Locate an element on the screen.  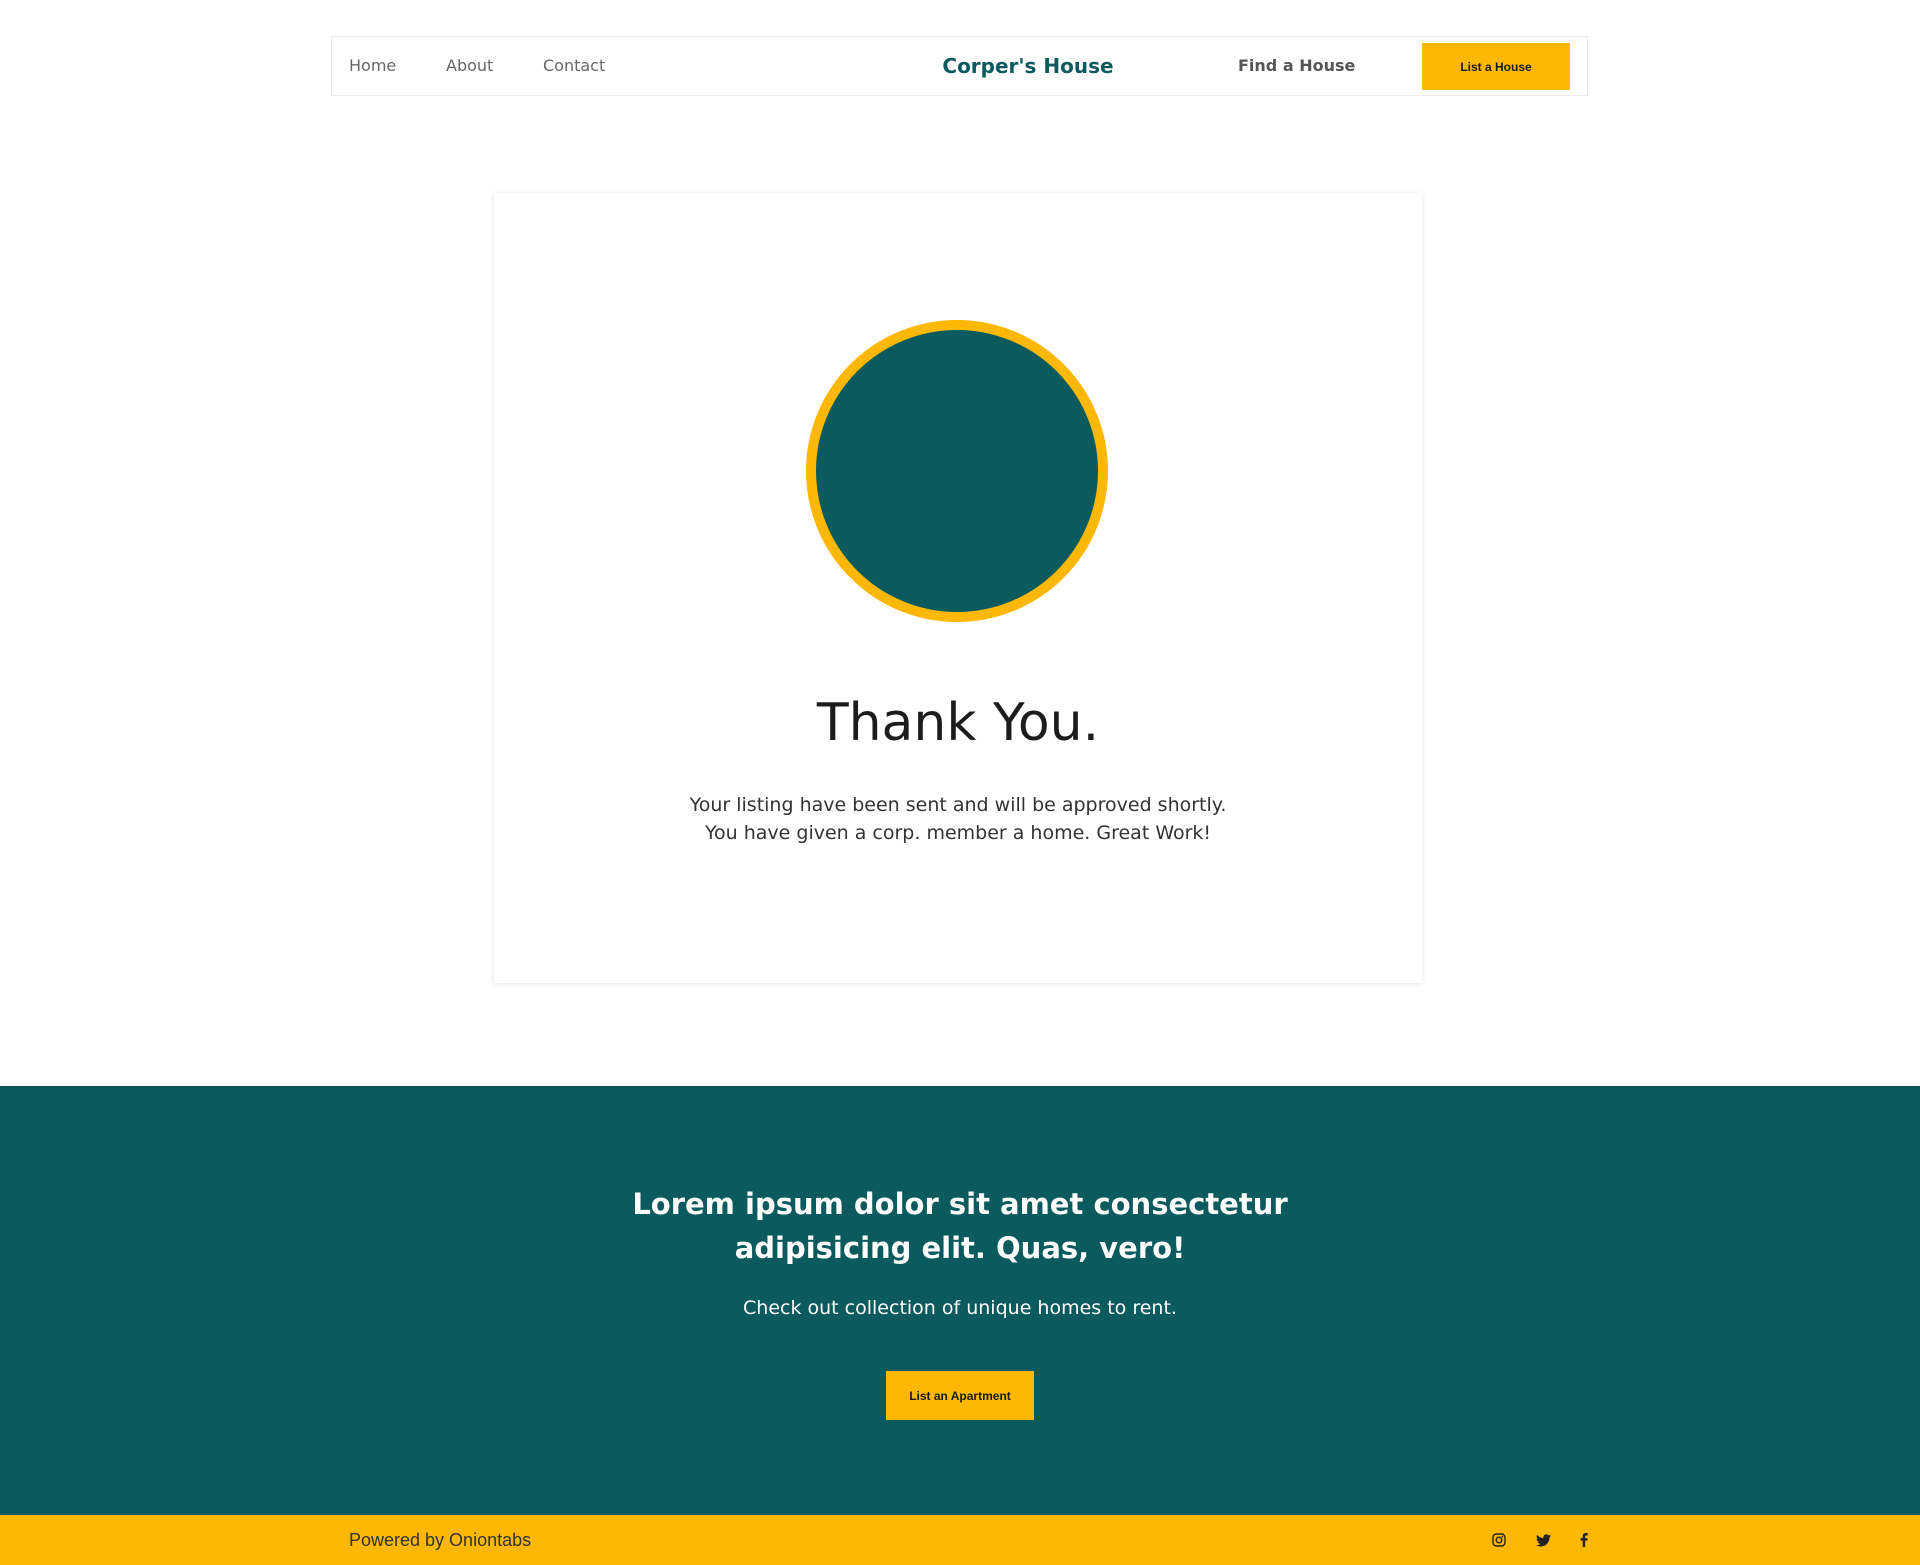
list-apartment-button: List an Apartment is located at coordinates (960, 1395).